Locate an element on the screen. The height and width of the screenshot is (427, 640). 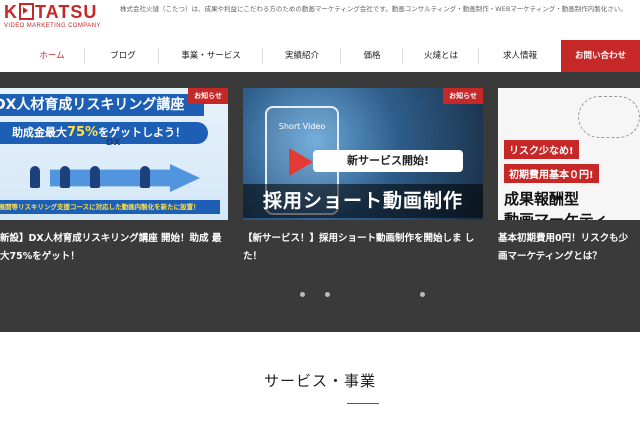
main-nav: ホーム ブログ 事業・サービス 実績紹介 価格 火燵とは 求人情報 お問い合わせ is located at coordinates (320, 56).